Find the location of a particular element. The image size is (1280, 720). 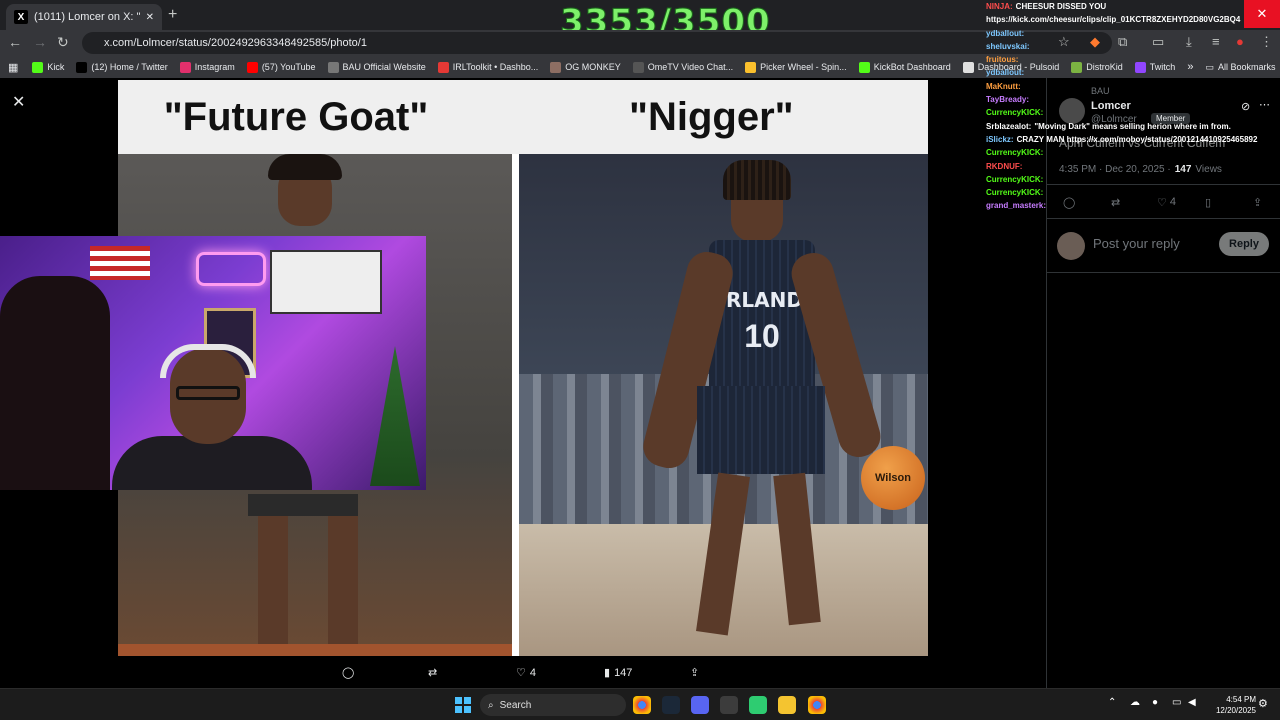

browser-tab: X (1011) Lomcer on X: "April Cuffe ✕ is located at coordinates (84, 17).